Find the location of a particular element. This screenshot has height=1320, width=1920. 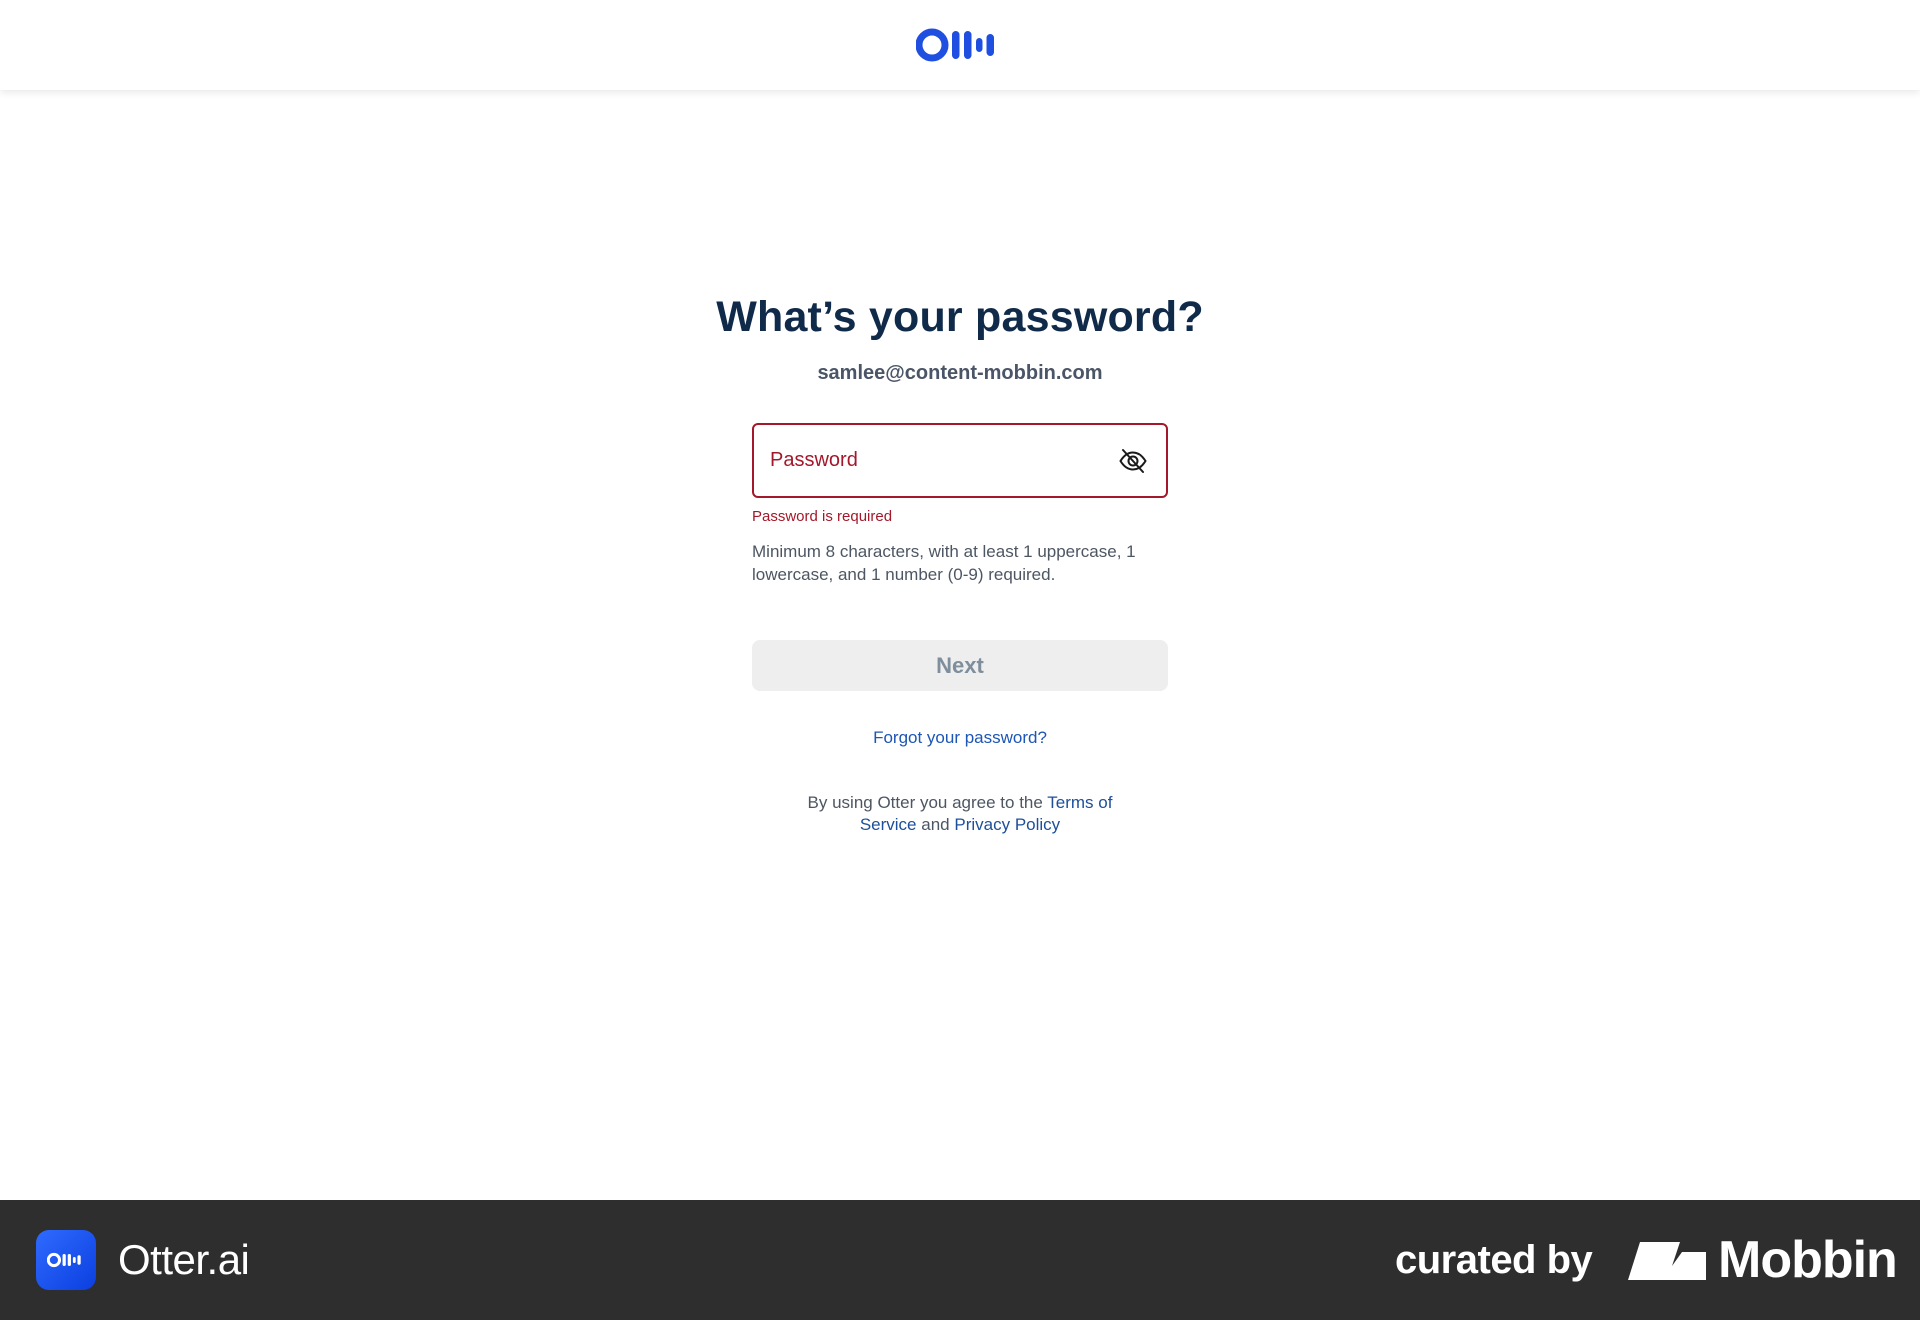

otter-logo-icon is located at coordinates (960, 45).